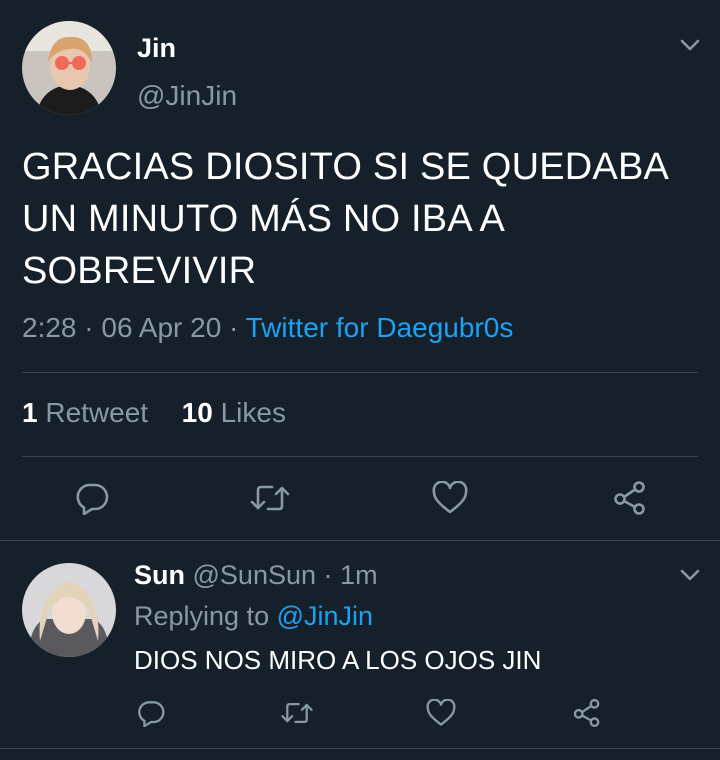 The width and height of the screenshot is (720, 760). I want to click on reply-avatar-image, so click(69, 610).